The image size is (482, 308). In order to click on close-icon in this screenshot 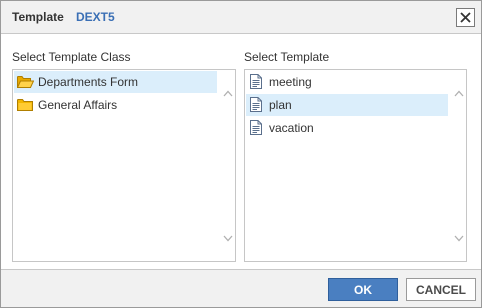, I will do `click(465, 17)`.